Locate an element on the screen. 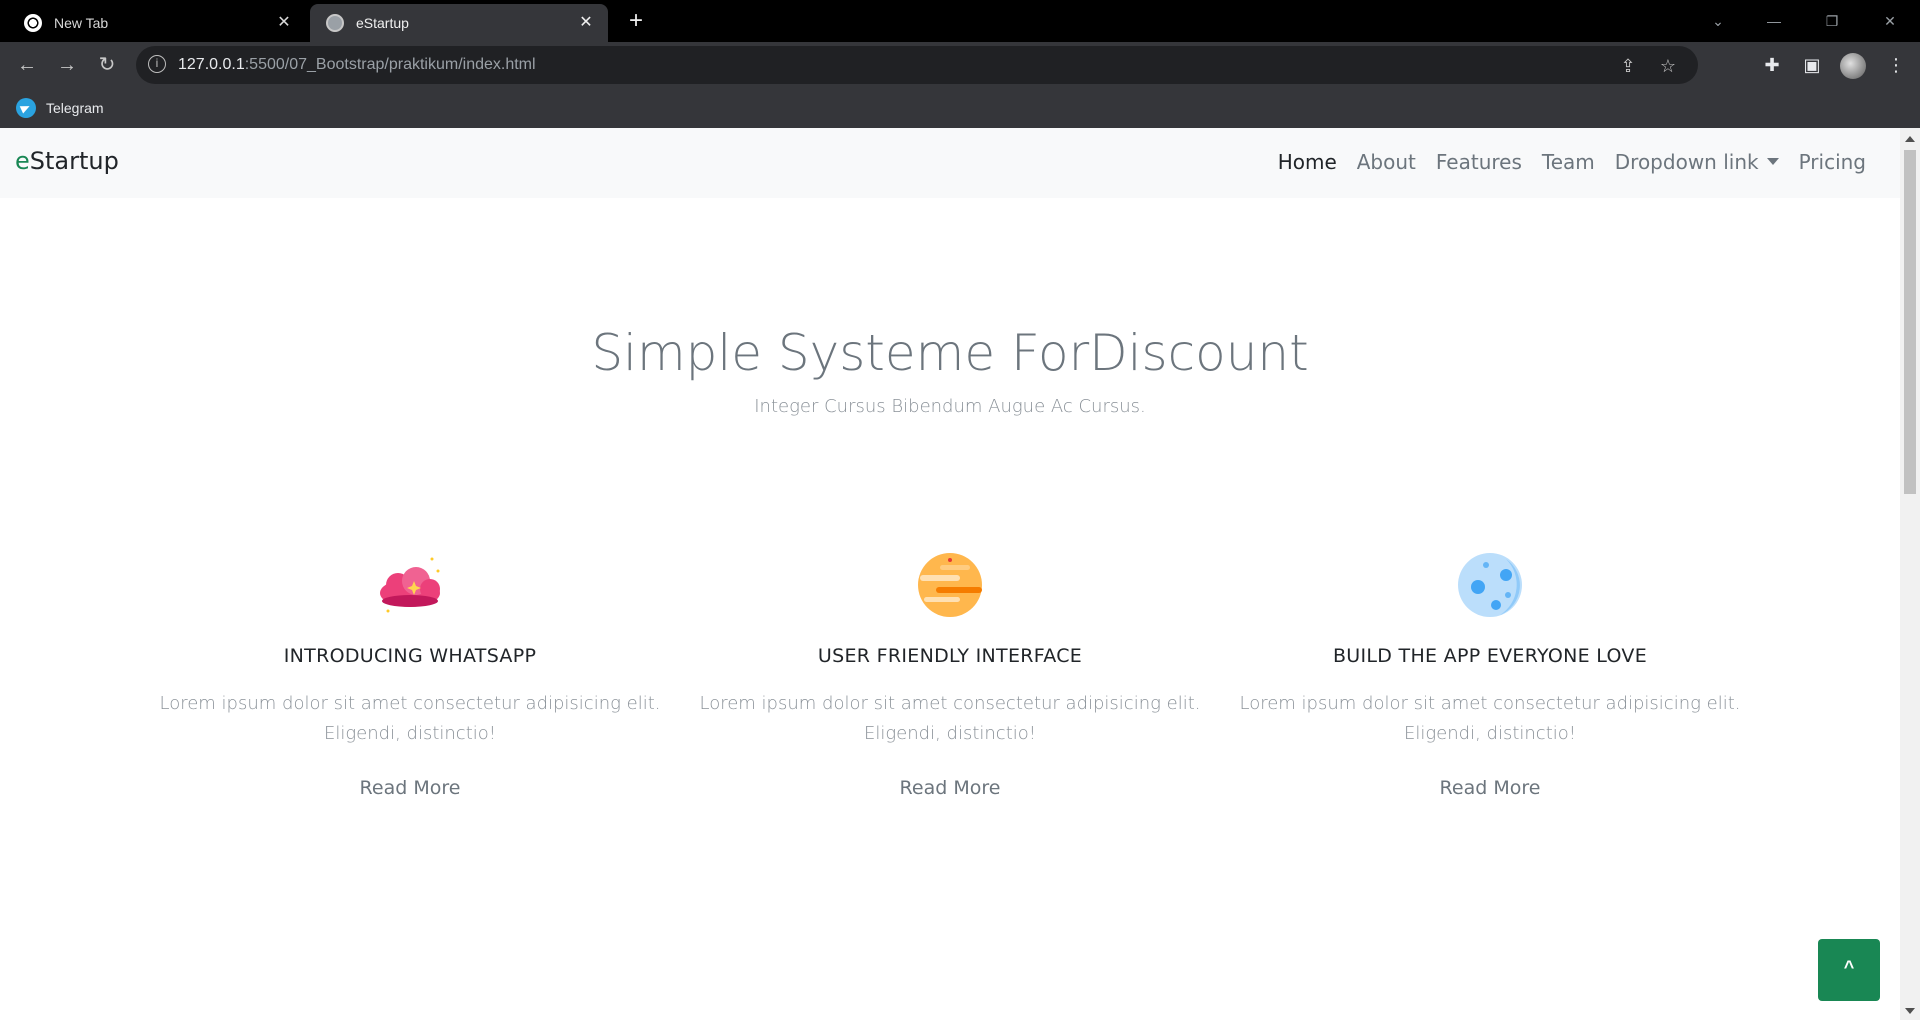  feature-title: BUILD THE APP EVERYONE LOVE is located at coordinates (1490, 656).